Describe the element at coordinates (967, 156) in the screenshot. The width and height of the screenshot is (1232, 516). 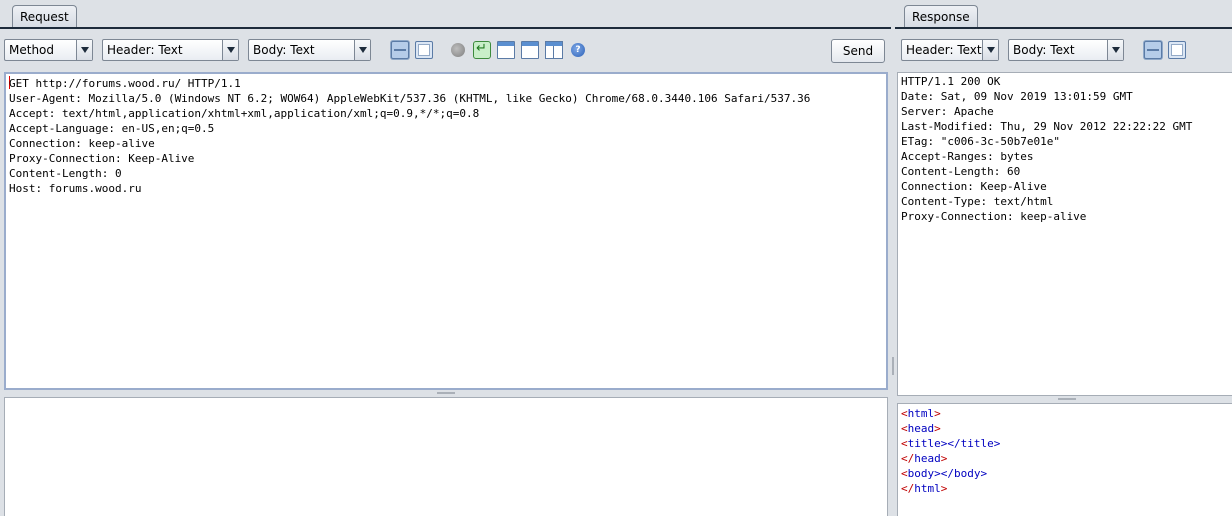
I see `header-accept-ranges: Accept-Ranges: bytes` at that location.